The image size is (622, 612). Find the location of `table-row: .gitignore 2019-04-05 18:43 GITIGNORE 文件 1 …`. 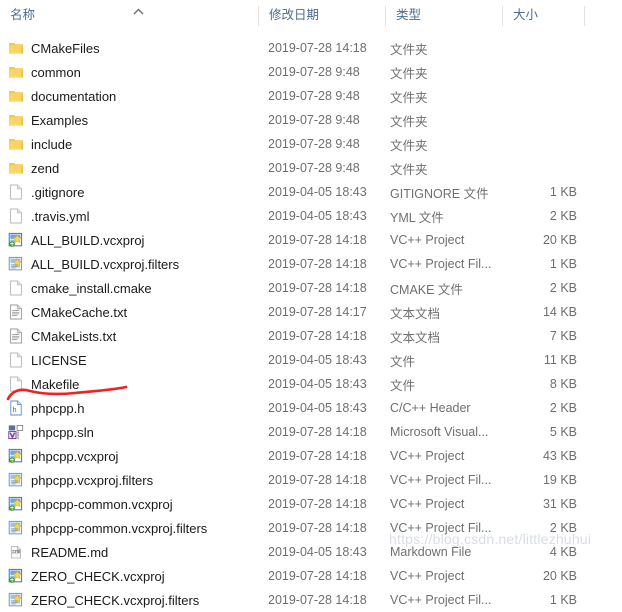

table-row: .gitignore 2019-04-05 18:43 GITIGNORE 文件 1 … is located at coordinates (311, 192).